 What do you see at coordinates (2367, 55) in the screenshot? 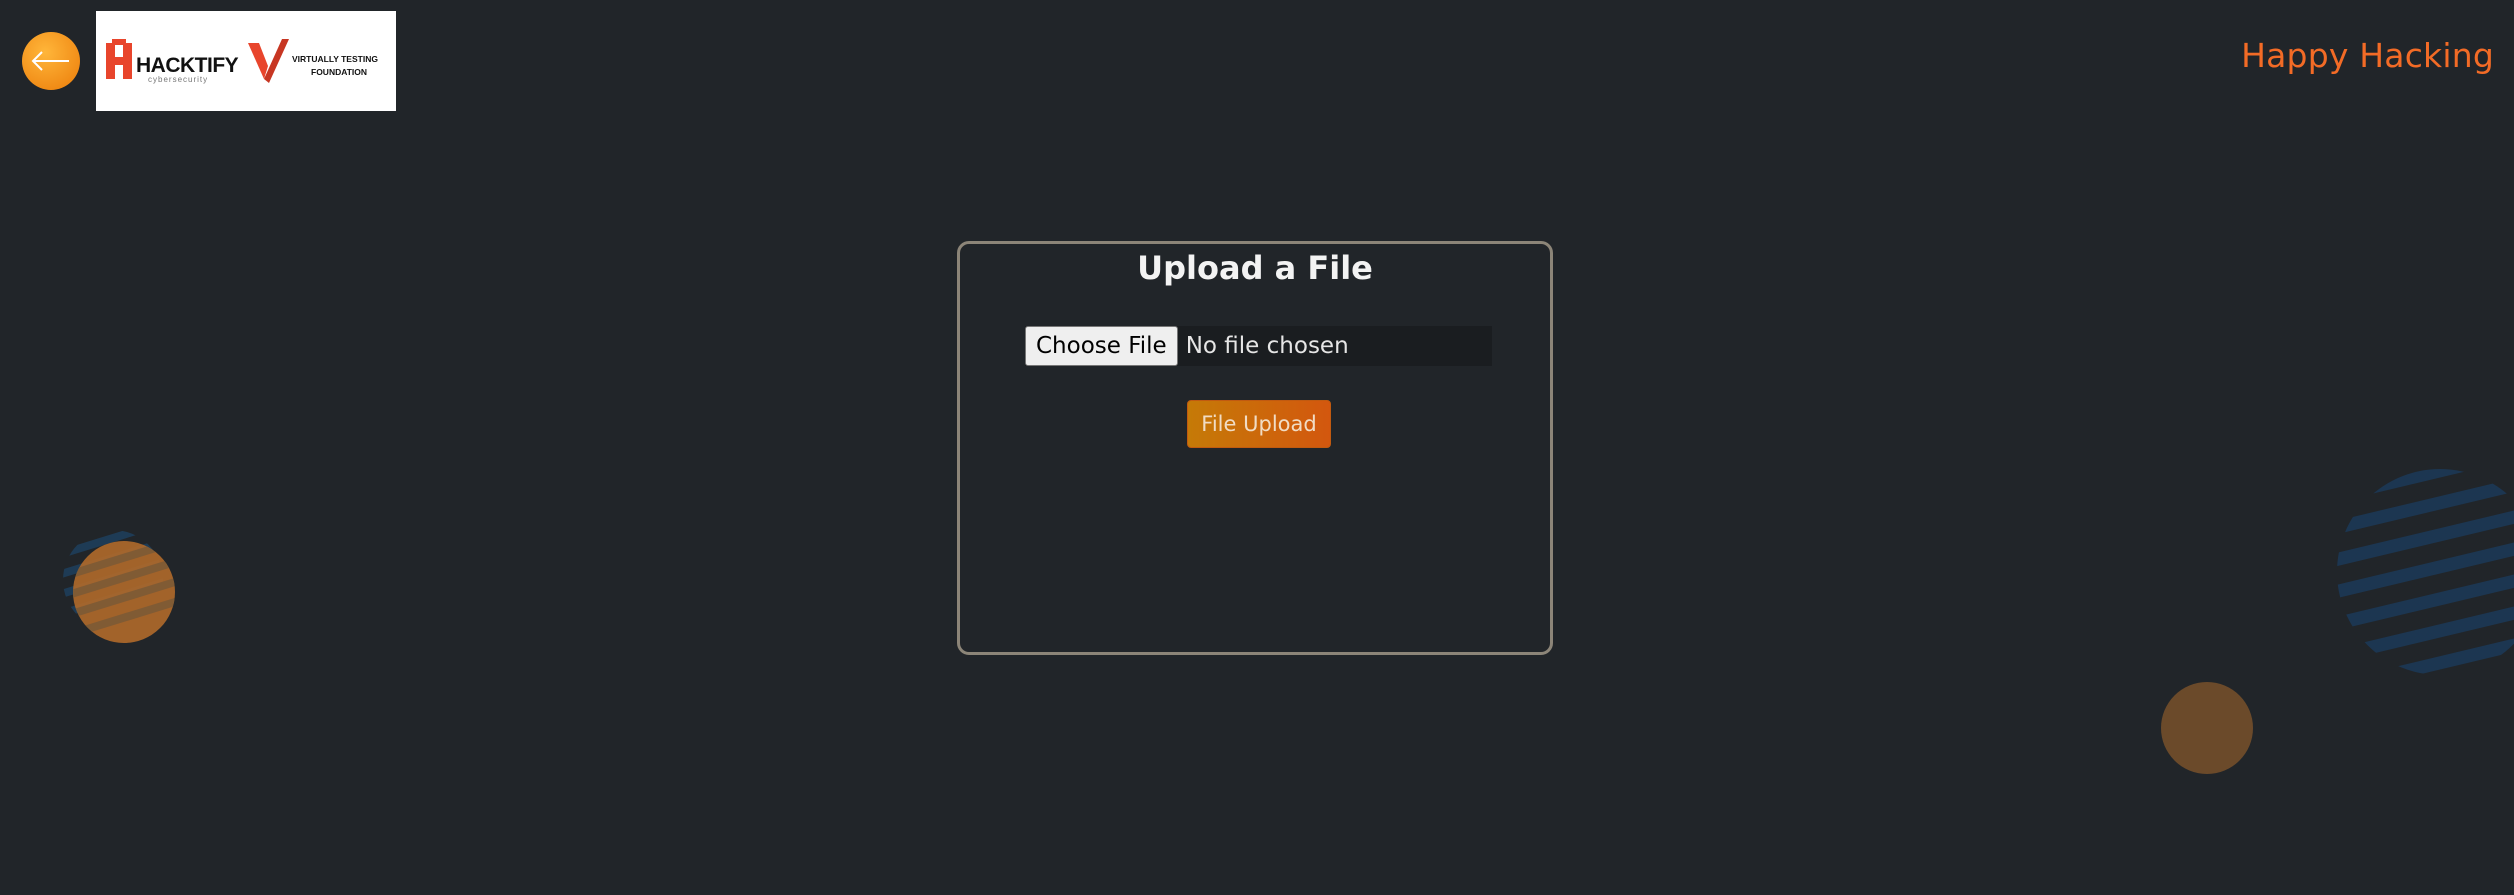
I see `header-tagline: Happy Hacking` at bounding box center [2367, 55].